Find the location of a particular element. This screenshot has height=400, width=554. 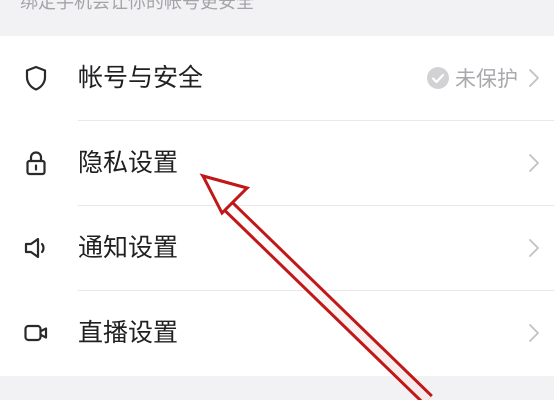

section-gap is located at coordinates (277, 388).